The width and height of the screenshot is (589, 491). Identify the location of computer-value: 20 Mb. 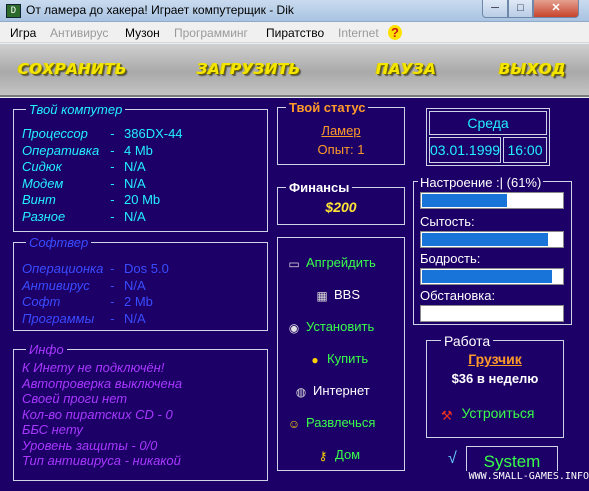
(142, 199).